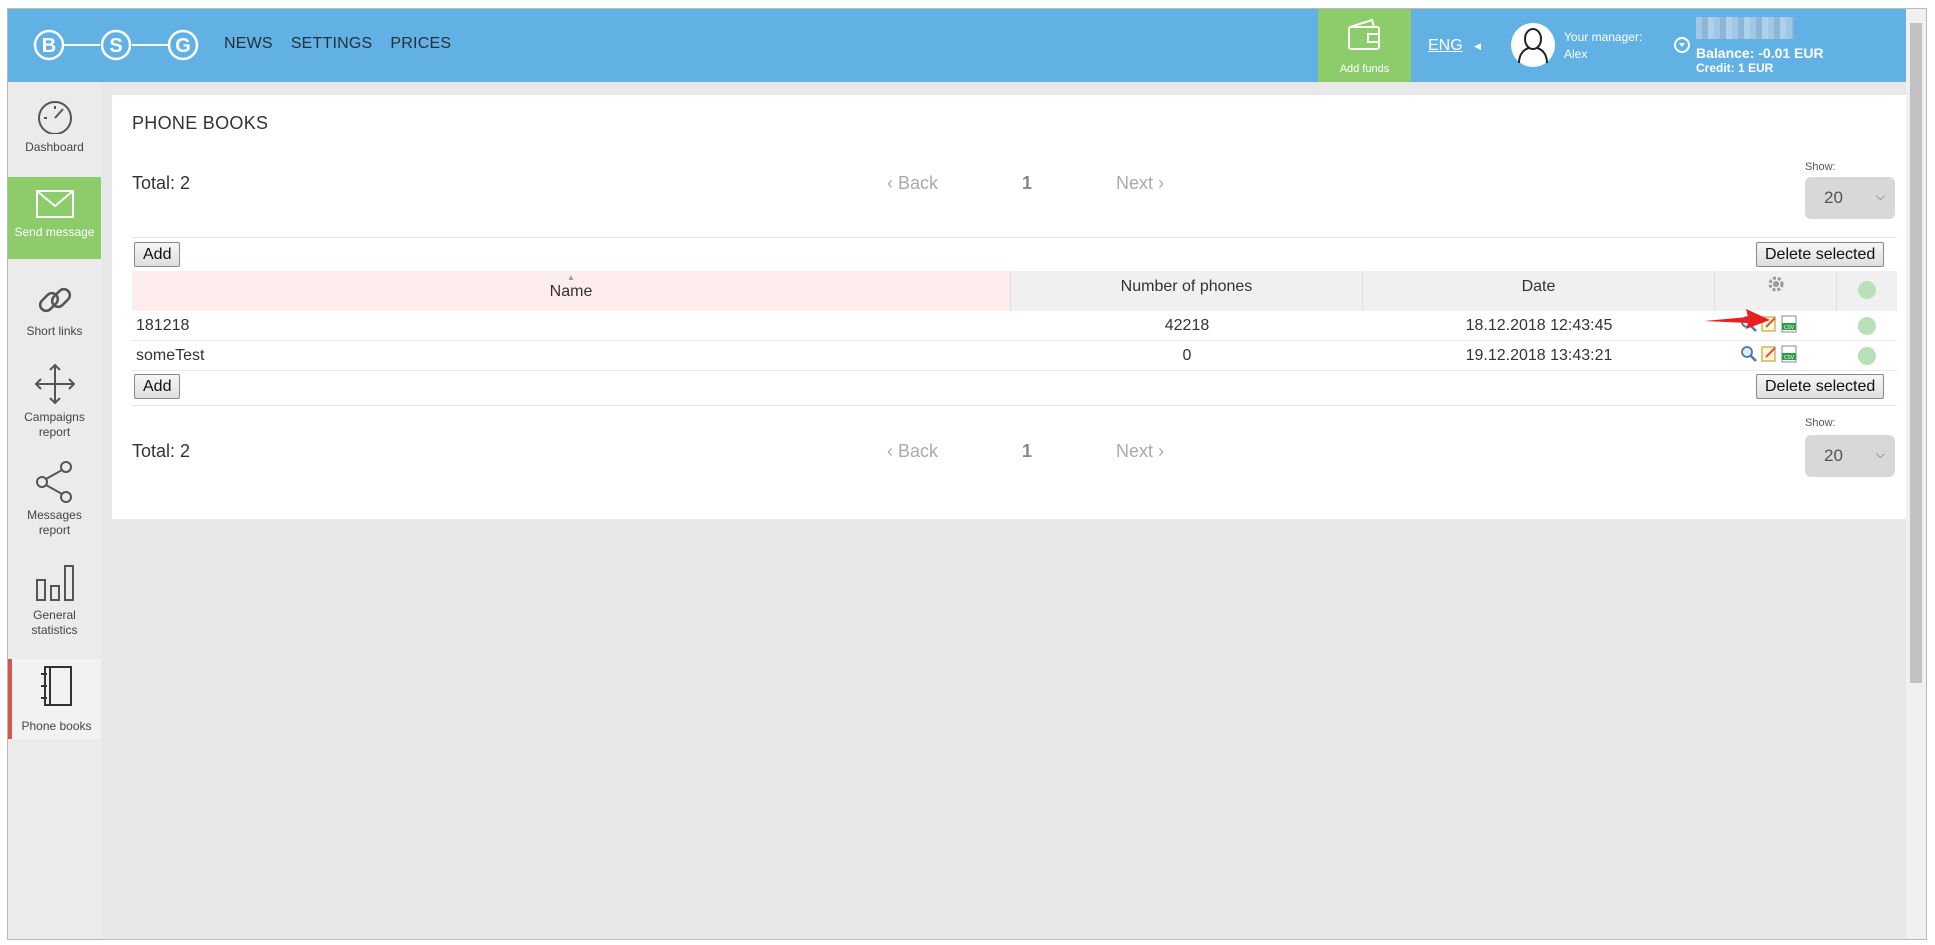 The height and width of the screenshot is (945, 1935). I want to click on page-title: PHONE BOOKS, so click(200, 123).